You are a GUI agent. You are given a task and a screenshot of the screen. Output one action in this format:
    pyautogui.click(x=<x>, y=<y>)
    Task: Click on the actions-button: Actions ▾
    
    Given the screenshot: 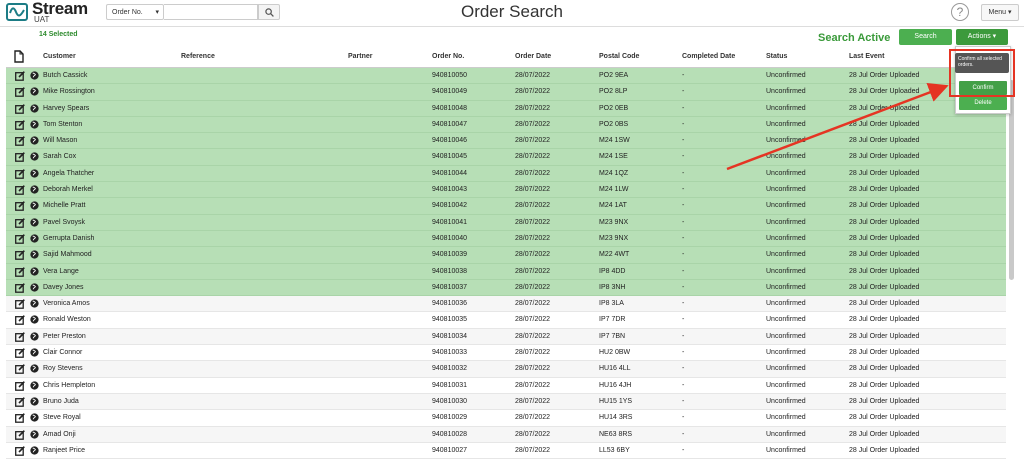 What is the action you would take?
    pyautogui.click(x=982, y=37)
    